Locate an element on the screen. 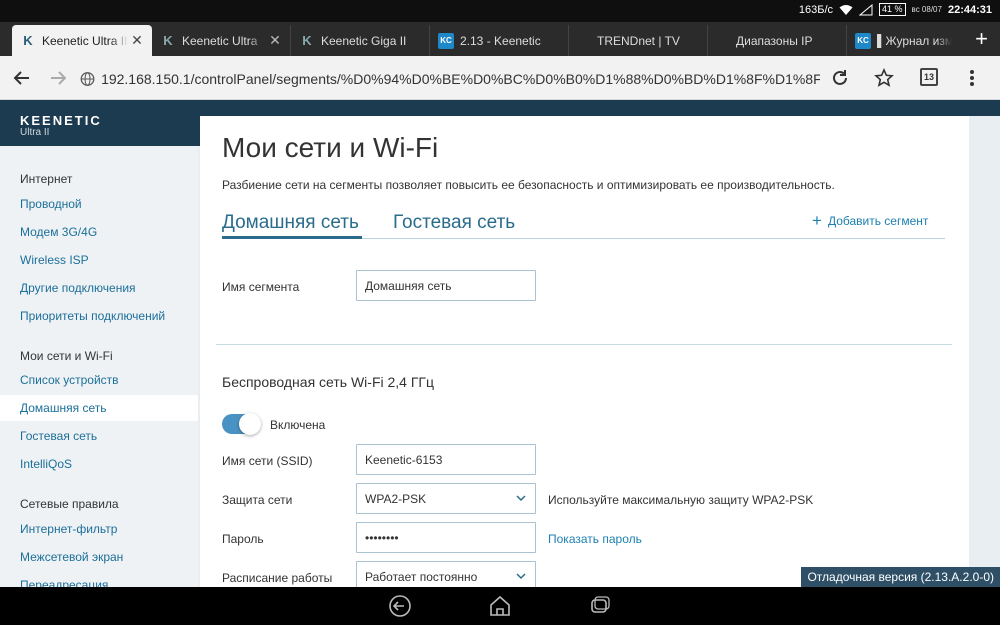 Image resolution: width=1000 pixels, height=625 pixels. browser-tab: K Keenetic Giga II is located at coordinates (360, 40).